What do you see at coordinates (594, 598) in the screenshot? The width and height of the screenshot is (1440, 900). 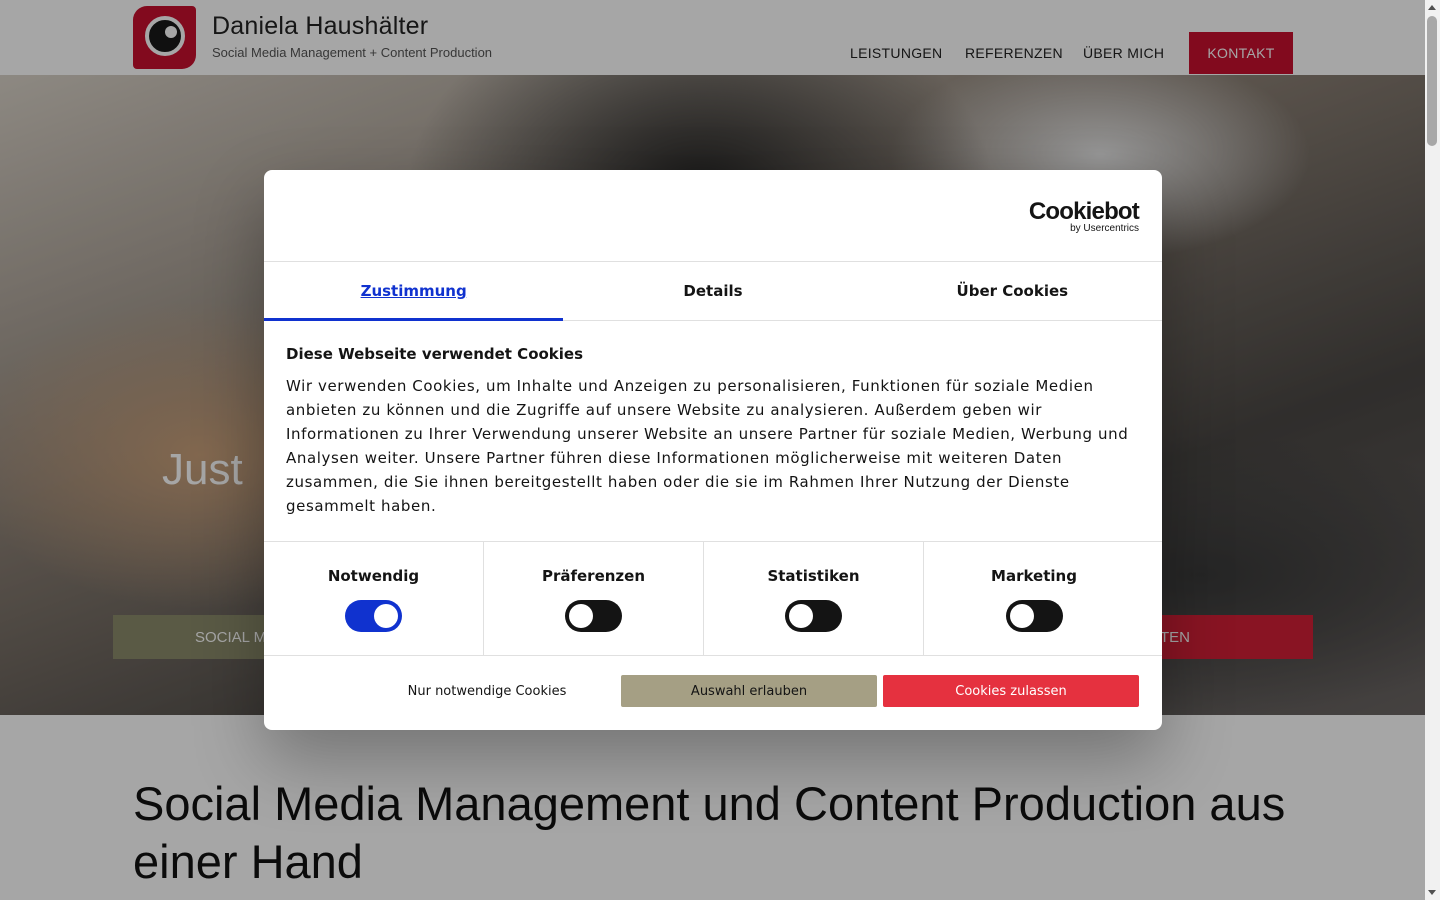 I see `toggle-cell-praeferenzen: Präferenzen` at bounding box center [594, 598].